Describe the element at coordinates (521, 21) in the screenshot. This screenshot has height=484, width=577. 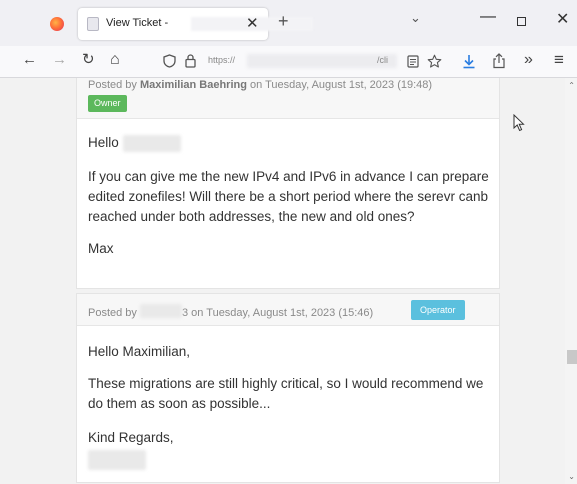
I see `maximize-button` at that location.